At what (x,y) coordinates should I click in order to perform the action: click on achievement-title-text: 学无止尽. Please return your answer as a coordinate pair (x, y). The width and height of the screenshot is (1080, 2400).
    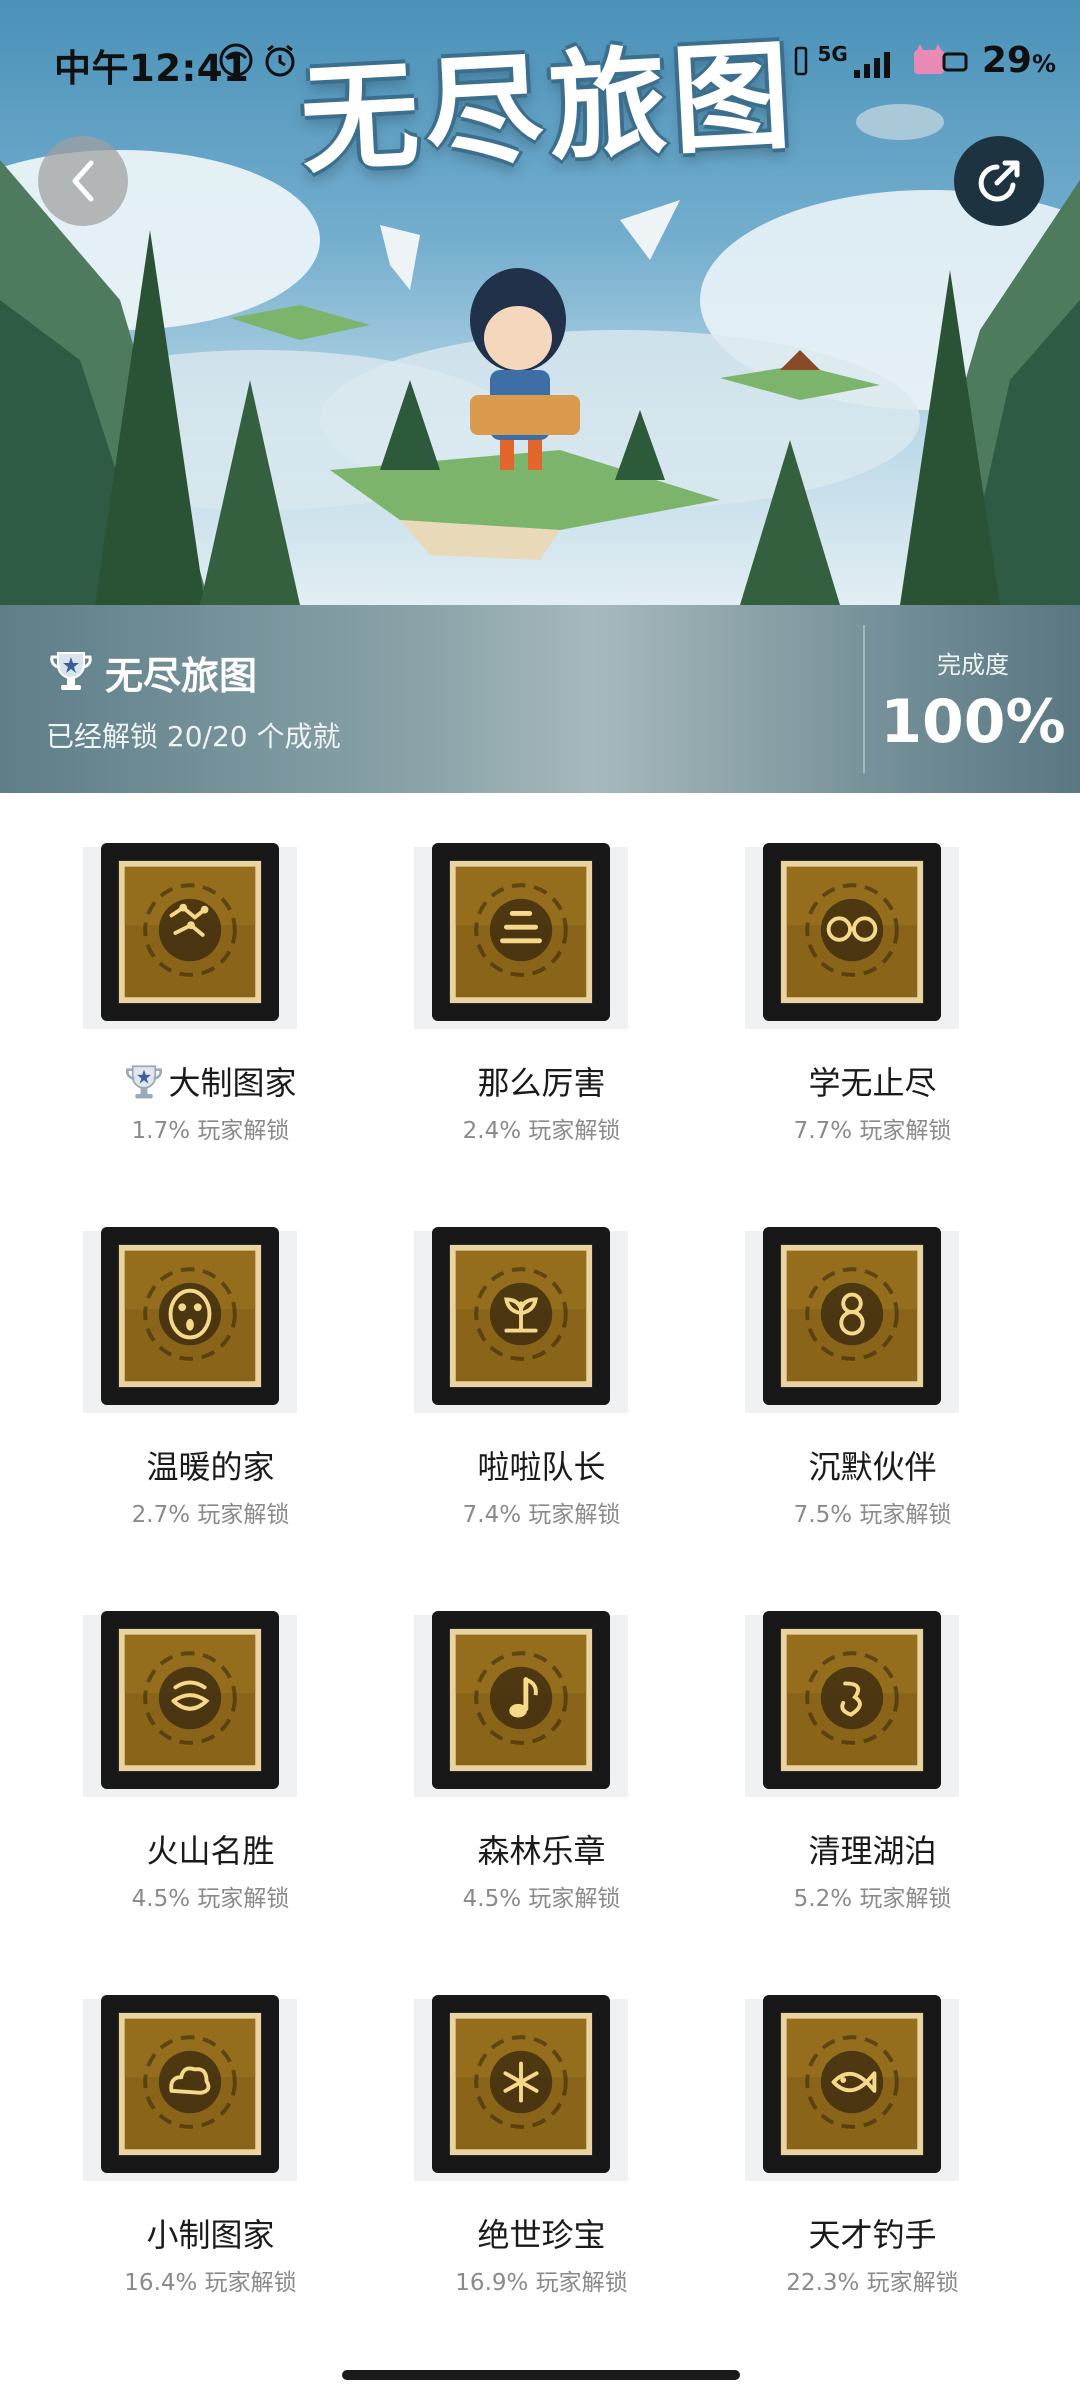
    Looking at the image, I should click on (872, 1083).